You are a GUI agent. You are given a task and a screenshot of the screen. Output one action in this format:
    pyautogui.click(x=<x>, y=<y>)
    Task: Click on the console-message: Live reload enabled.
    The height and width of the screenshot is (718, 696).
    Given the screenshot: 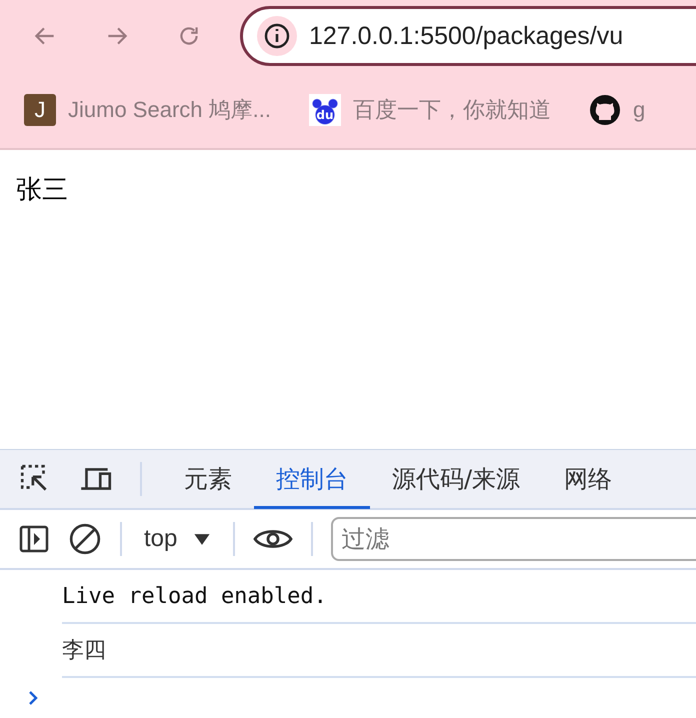 What is the action you would take?
    pyautogui.click(x=194, y=596)
    